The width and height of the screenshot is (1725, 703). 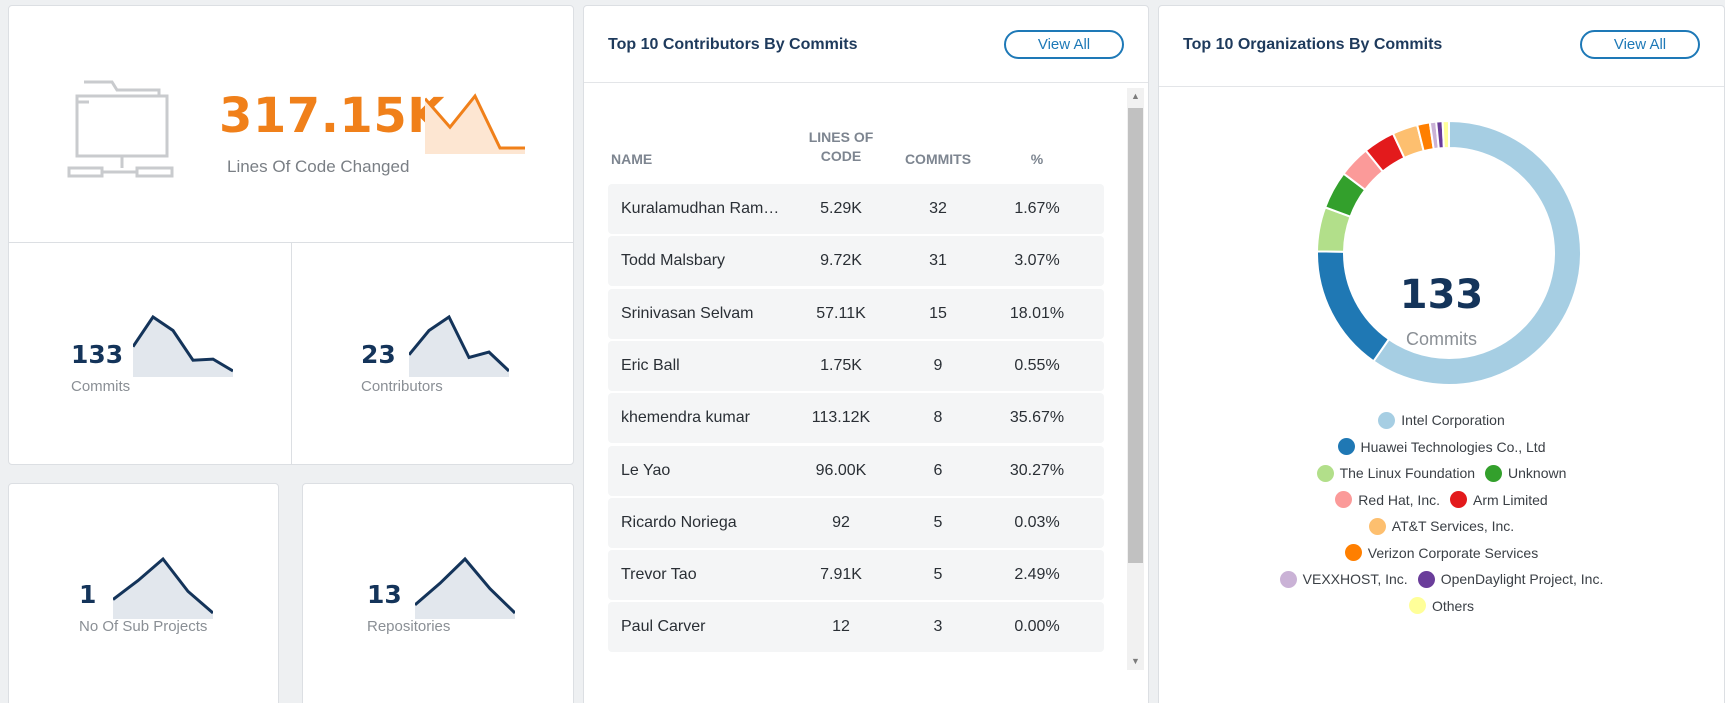 What do you see at coordinates (650, 365) in the screenshot?
I see `contributor-name: Eric Ball` at bounding box center [650, 365].